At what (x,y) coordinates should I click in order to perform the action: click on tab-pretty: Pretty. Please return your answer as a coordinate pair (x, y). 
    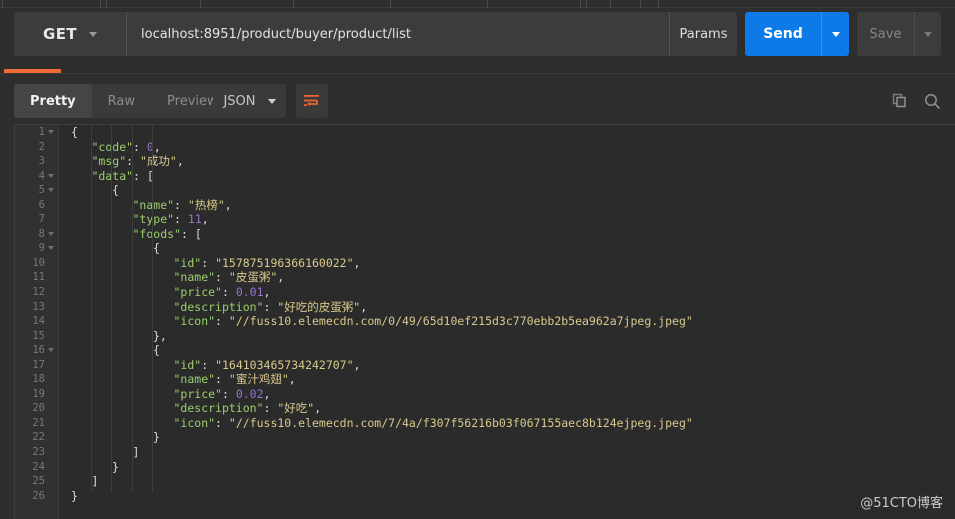
    Looking at the image, I should click on (53, 101).